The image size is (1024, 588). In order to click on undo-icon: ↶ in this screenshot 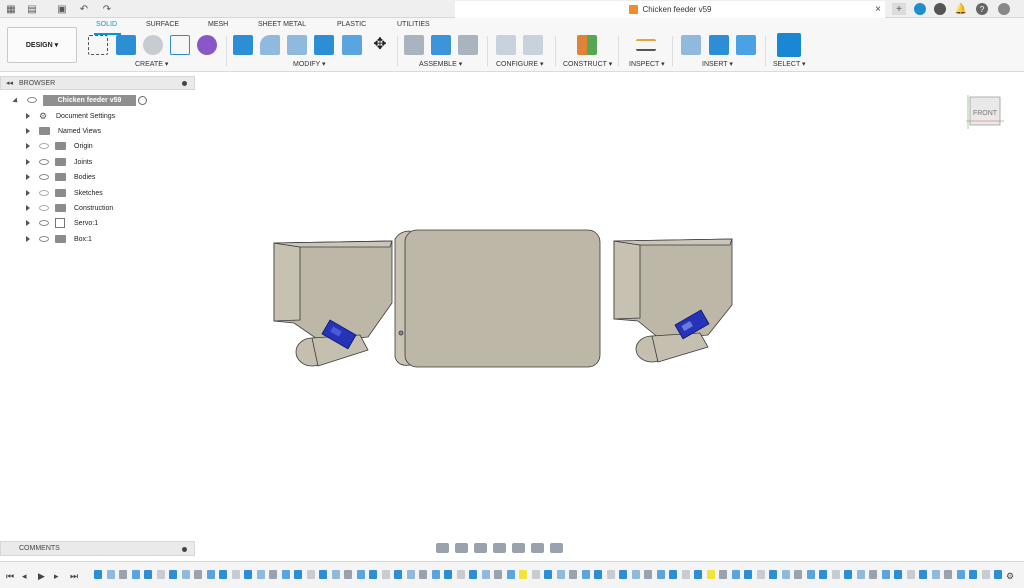, I will do `click(84, 9)`.